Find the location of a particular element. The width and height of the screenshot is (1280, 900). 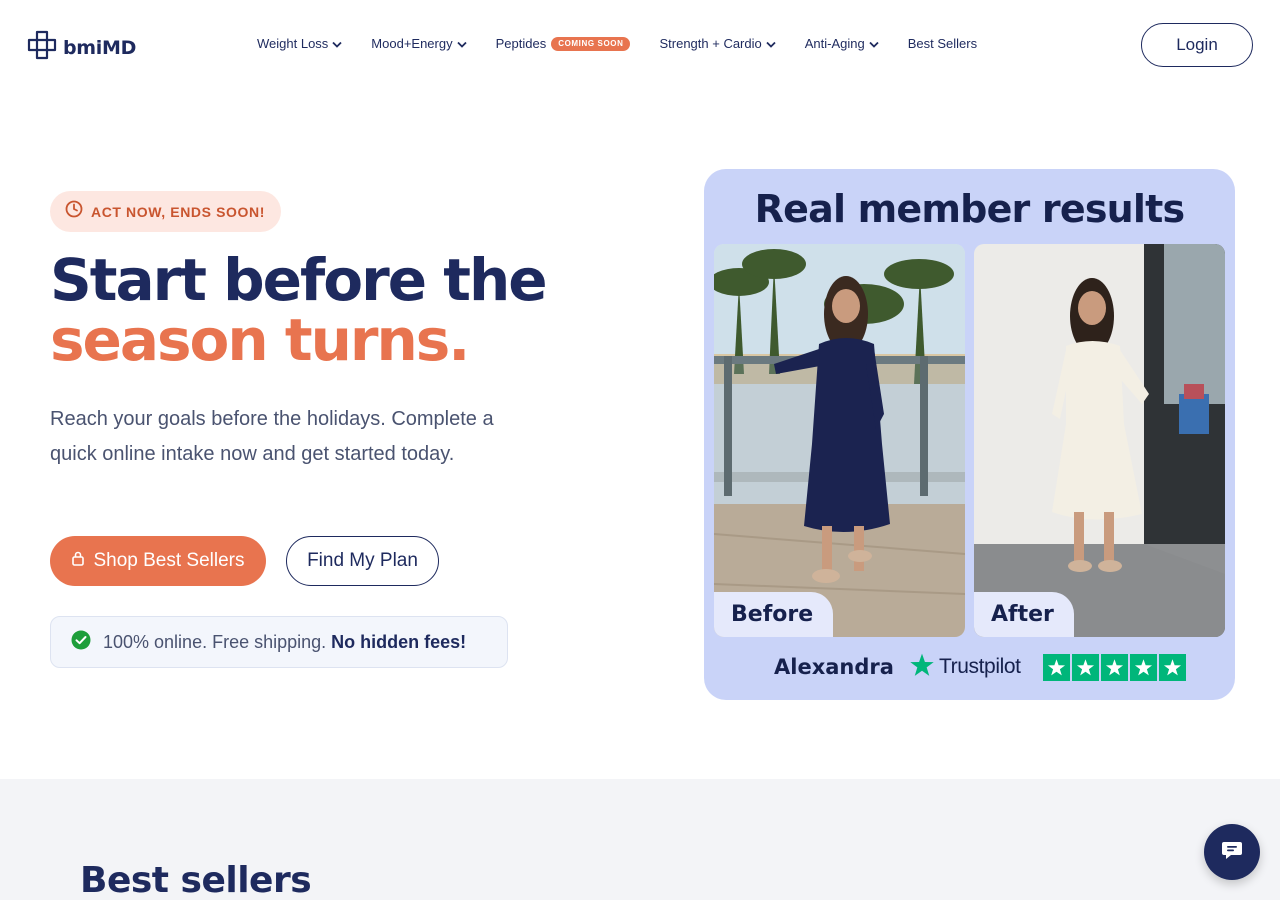

note-text: 100% online. Free shipping. is located at coordinates (215, 641).